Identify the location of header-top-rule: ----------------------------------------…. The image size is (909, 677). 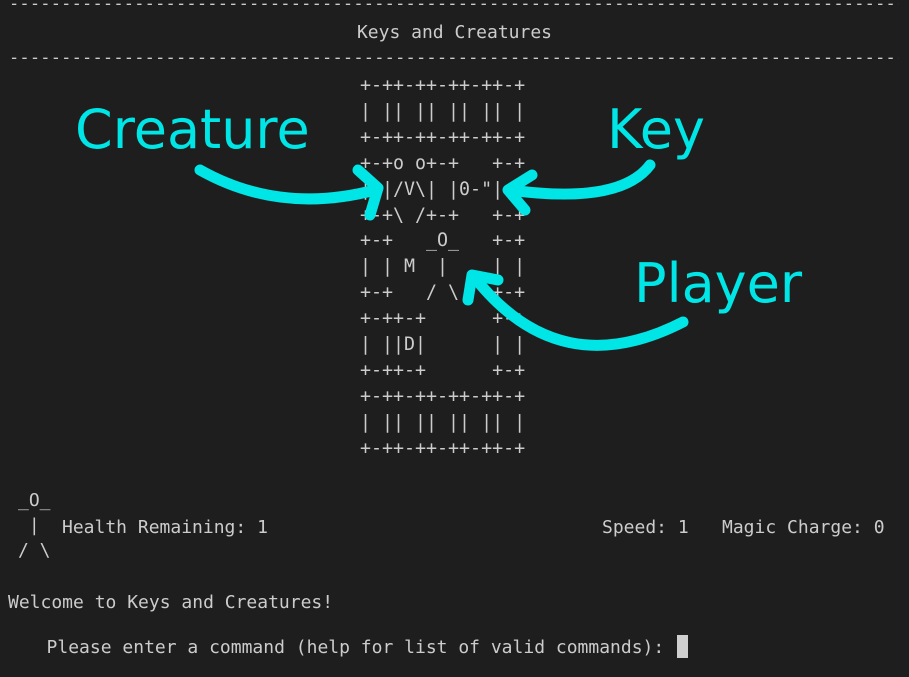
(454, 7).